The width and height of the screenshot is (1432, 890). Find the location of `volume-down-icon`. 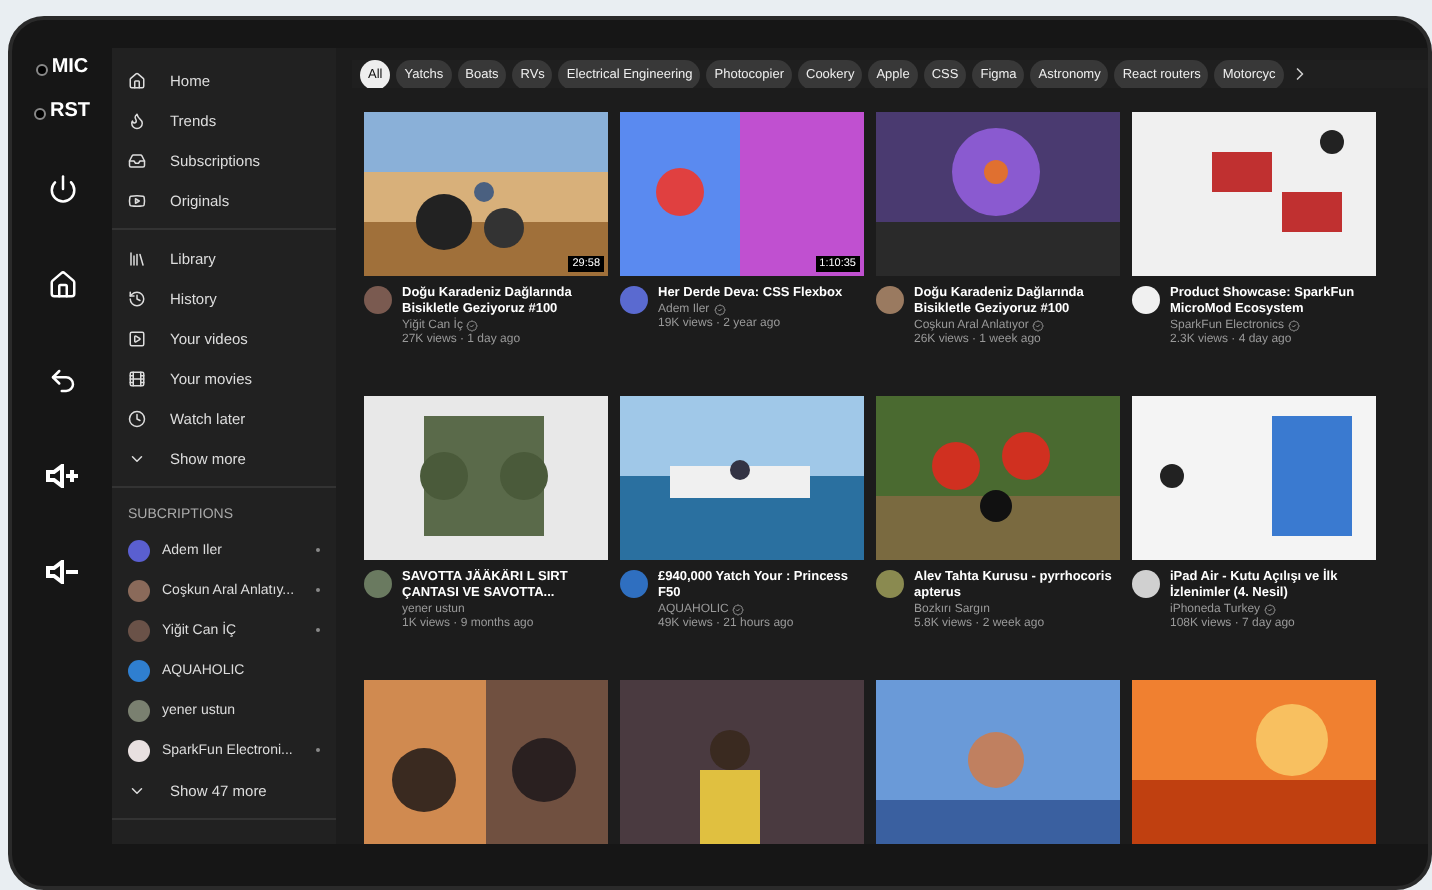

volume-down-icon is located at coordinates (62, 572).